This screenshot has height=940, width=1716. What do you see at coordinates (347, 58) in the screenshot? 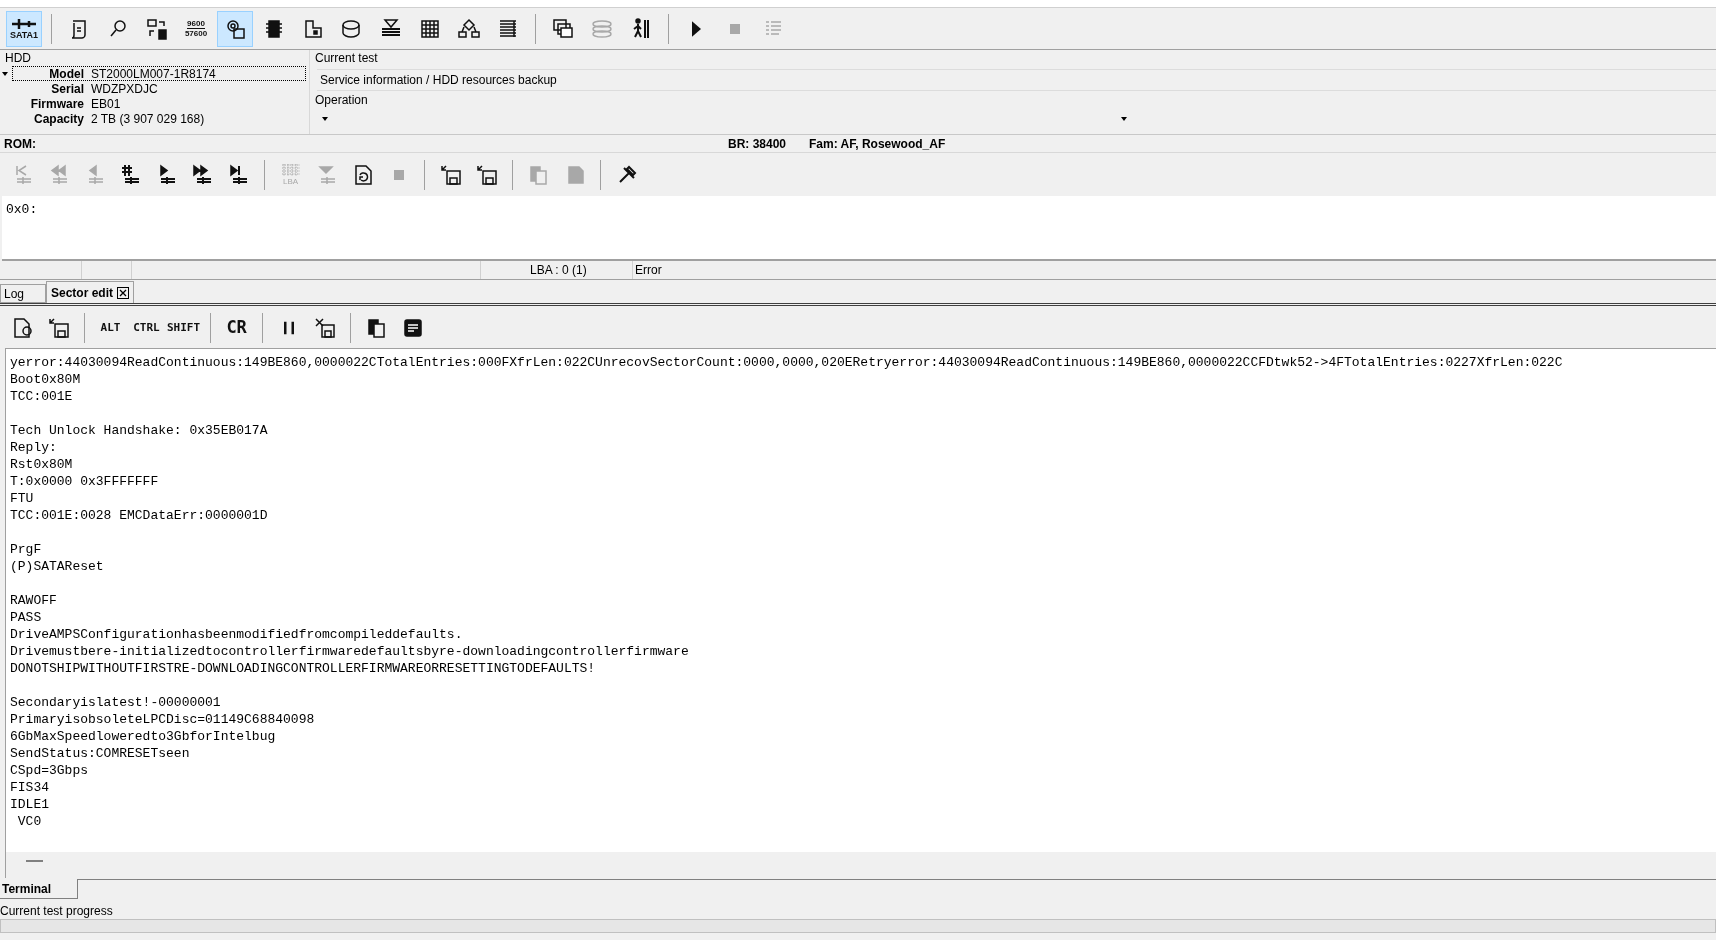
I see `group-title: Current test` at bounding box center [347, 58].